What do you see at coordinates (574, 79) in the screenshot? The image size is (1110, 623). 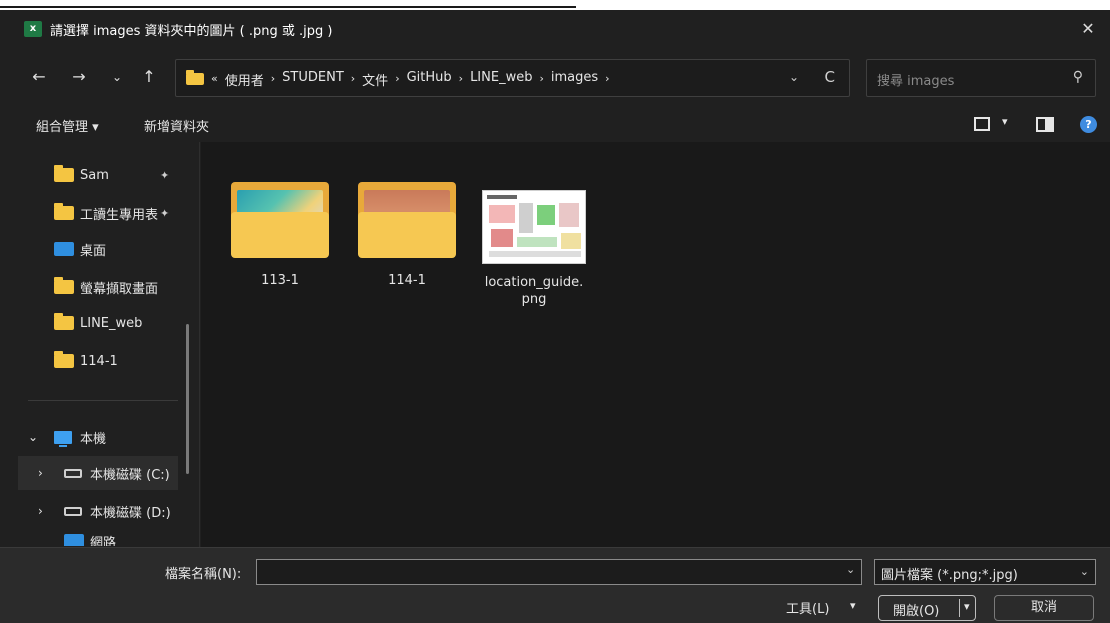 I see `breadcrumb-item: images` at bounding box center [574, 79].